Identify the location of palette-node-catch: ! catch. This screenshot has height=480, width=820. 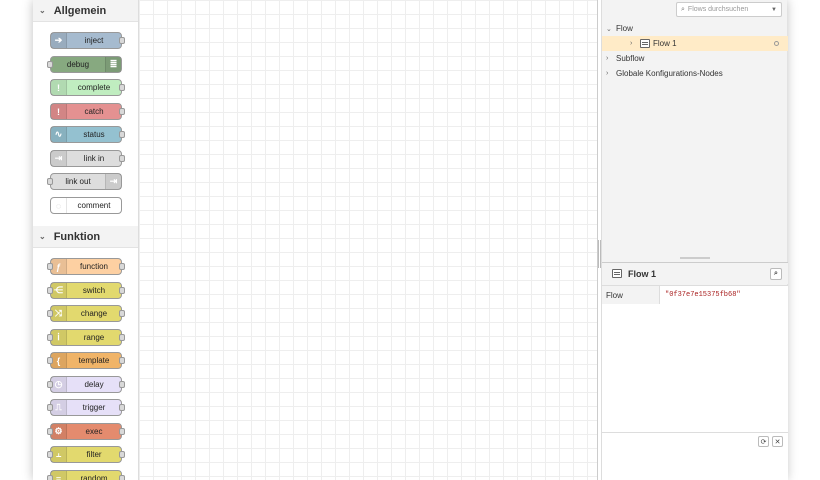
(87, 111).